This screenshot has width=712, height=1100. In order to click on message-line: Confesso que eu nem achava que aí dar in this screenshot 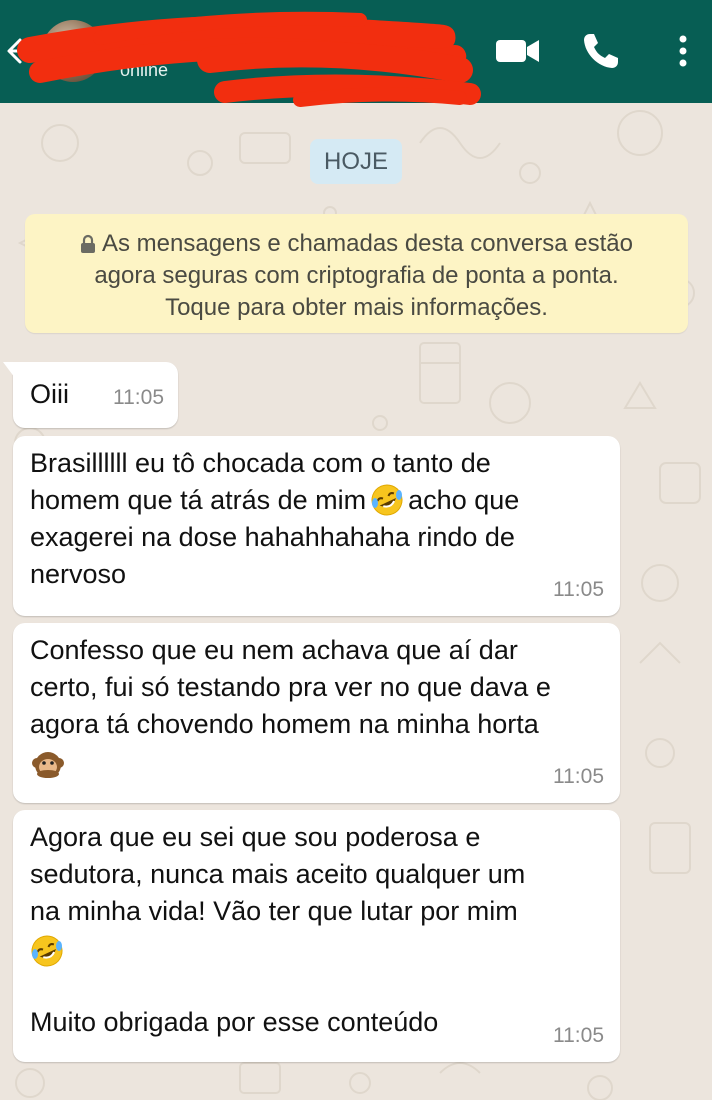, I will do `click(274, 650)`.